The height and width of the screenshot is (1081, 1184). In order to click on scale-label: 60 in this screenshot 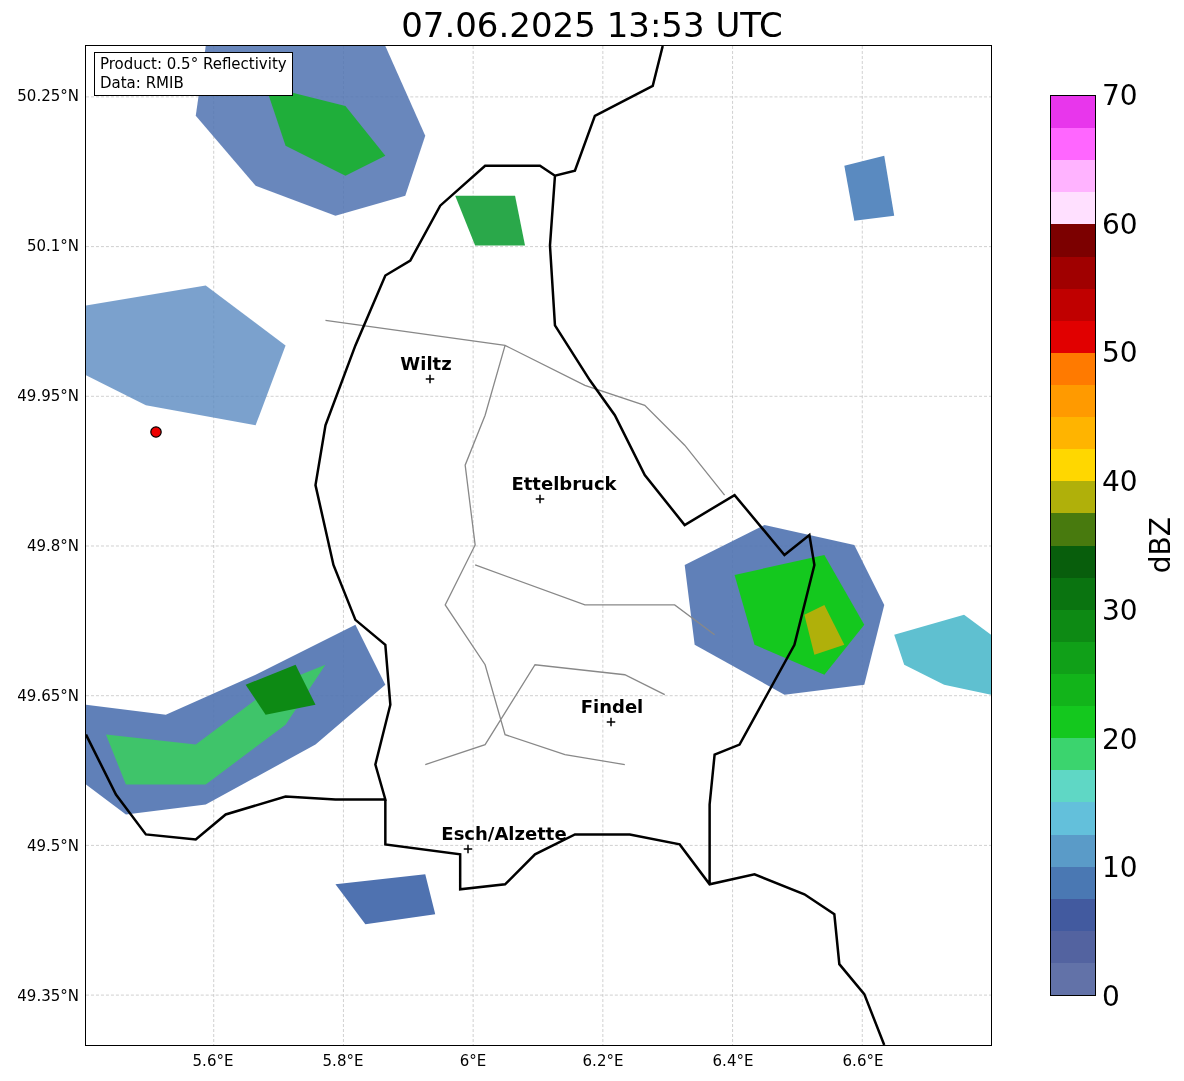, I will do `click(1120, 224)`.